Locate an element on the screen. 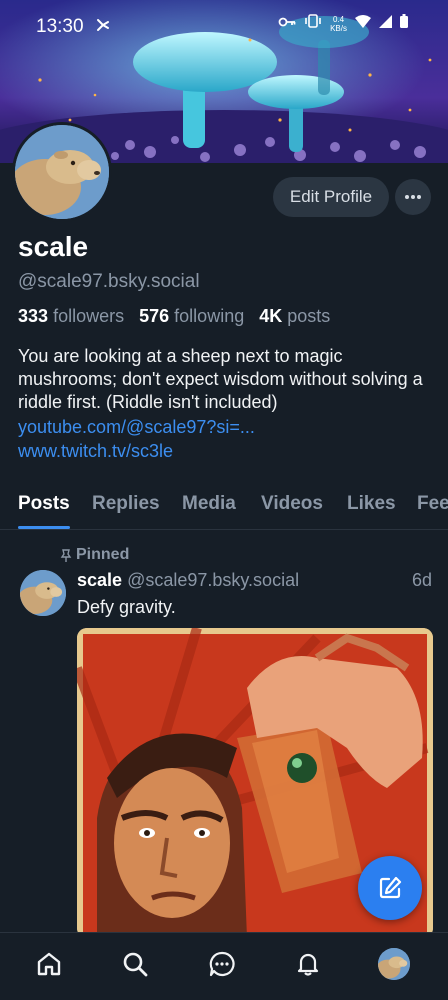 This screenshot has width=448, height=1000. chat-icon is located at coordinates (222, 964).